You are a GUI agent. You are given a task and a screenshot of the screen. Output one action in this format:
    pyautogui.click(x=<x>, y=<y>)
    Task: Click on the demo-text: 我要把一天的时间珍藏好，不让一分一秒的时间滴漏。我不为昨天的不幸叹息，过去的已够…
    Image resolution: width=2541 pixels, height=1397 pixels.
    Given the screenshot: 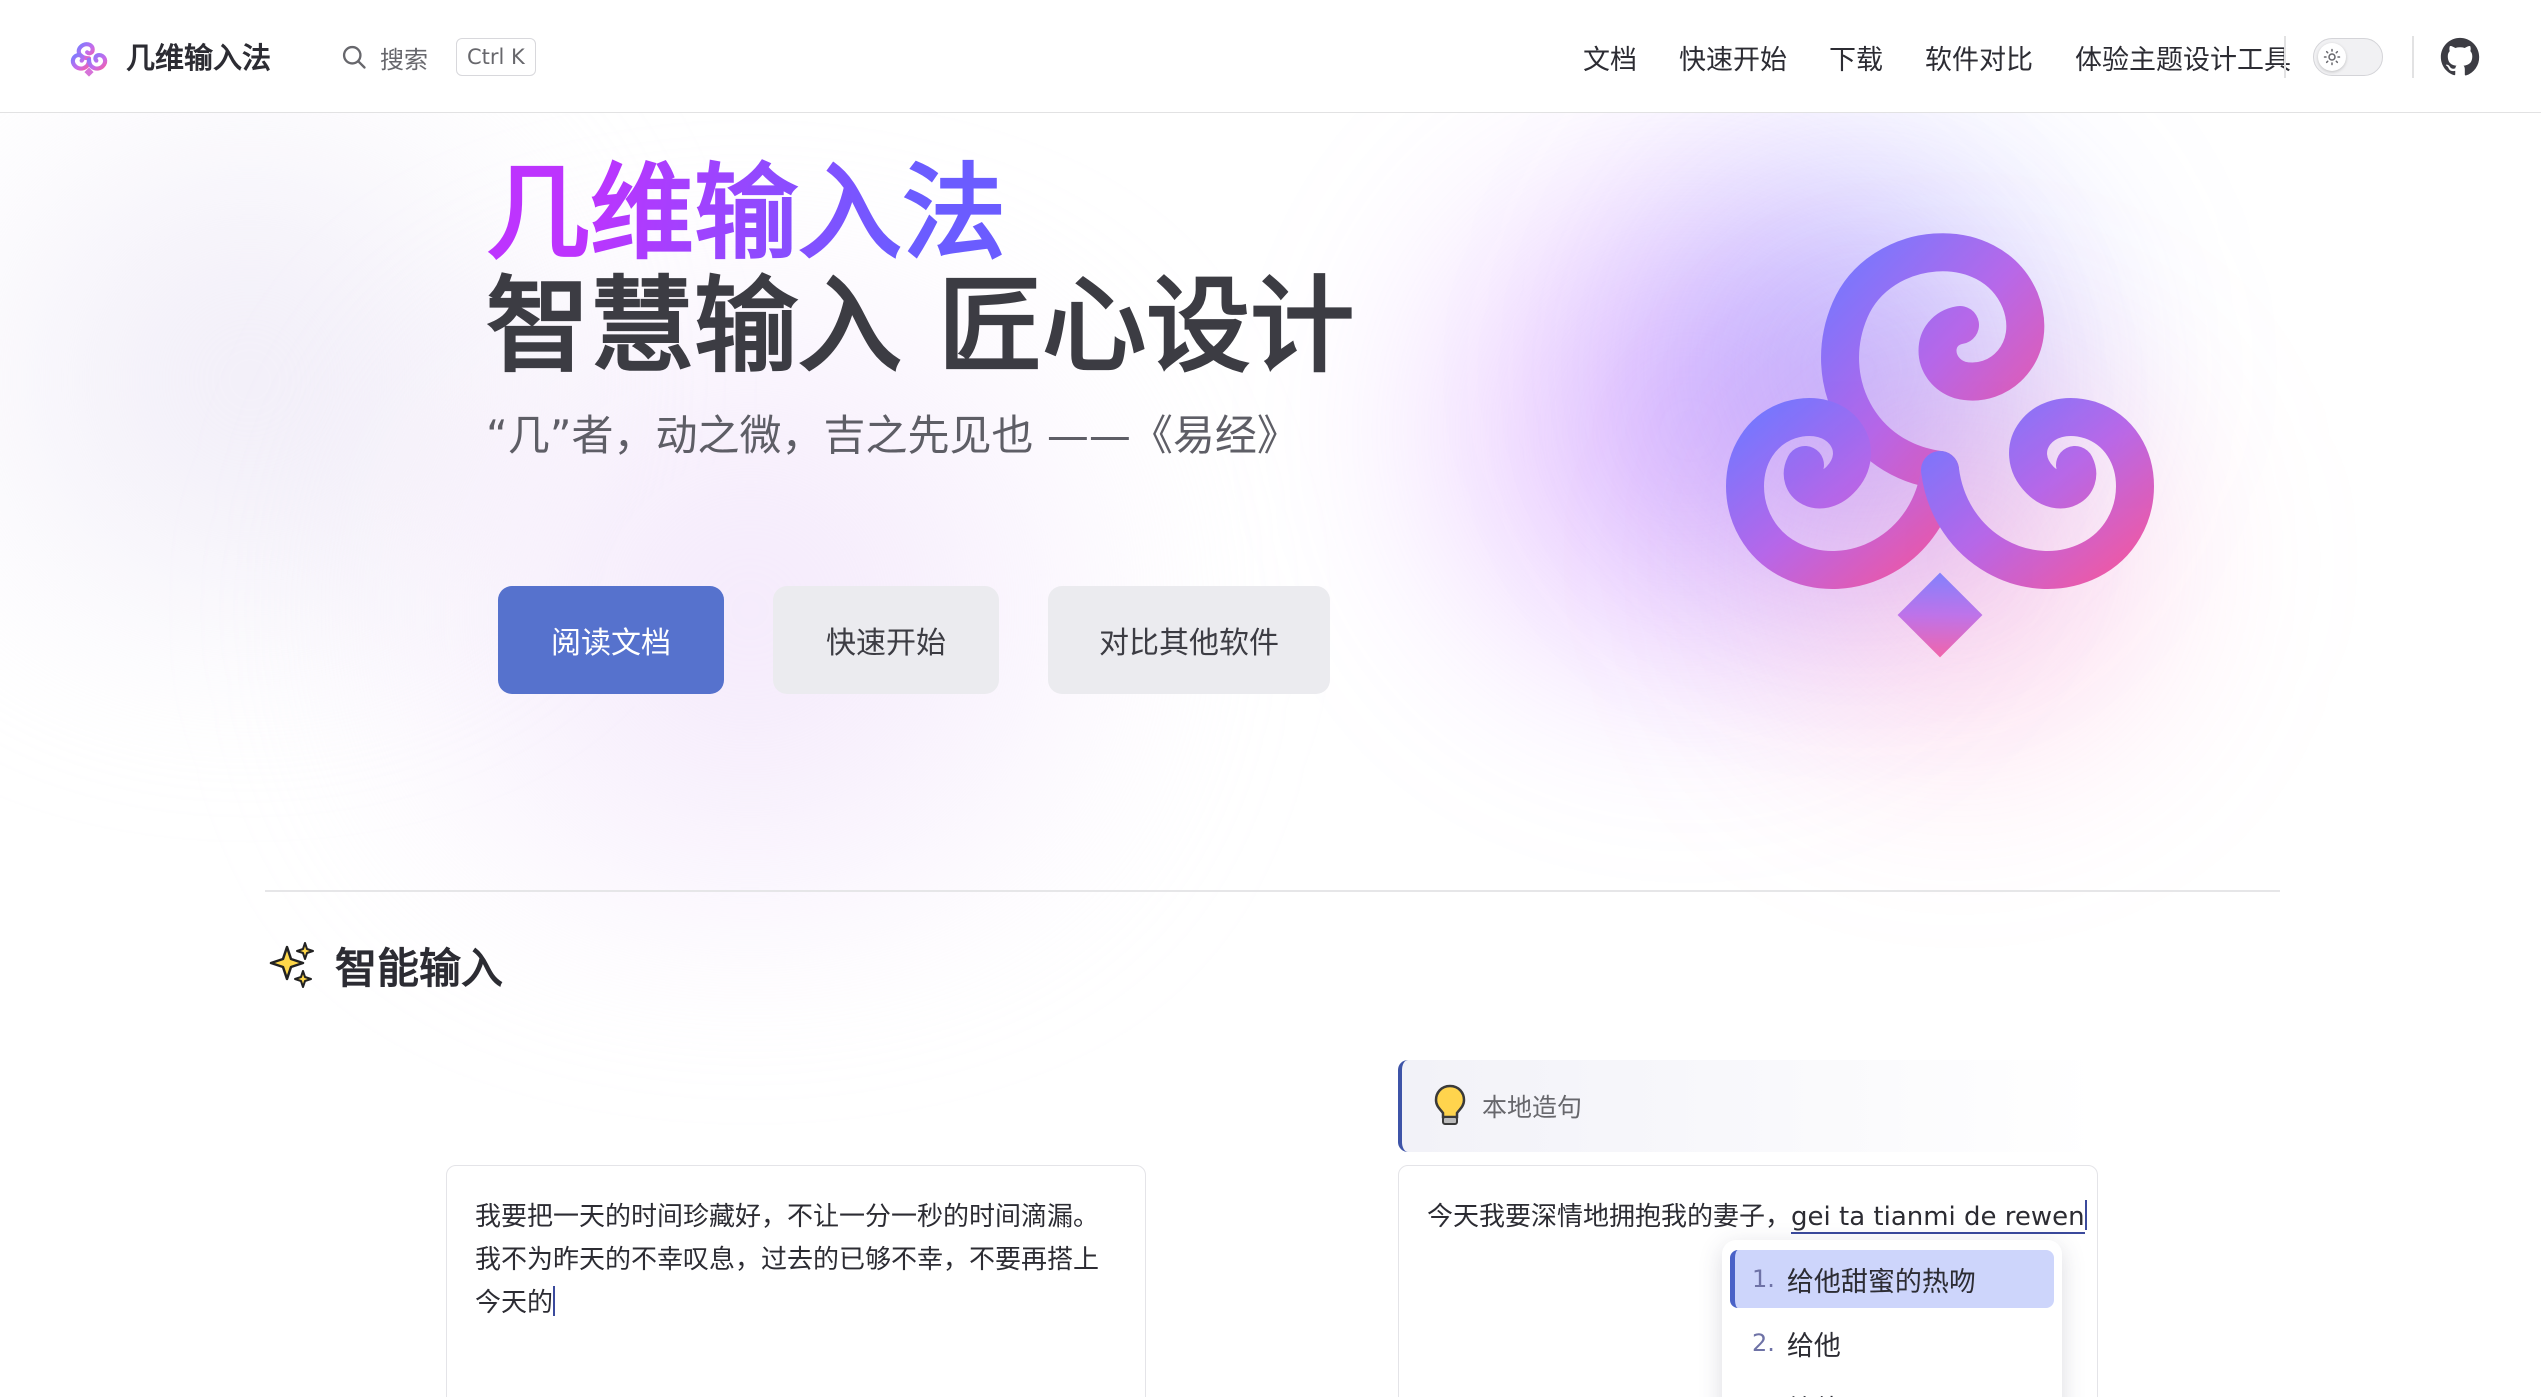 What is the action you would take?
    pyautogui.click(x=787, y=1260)
    